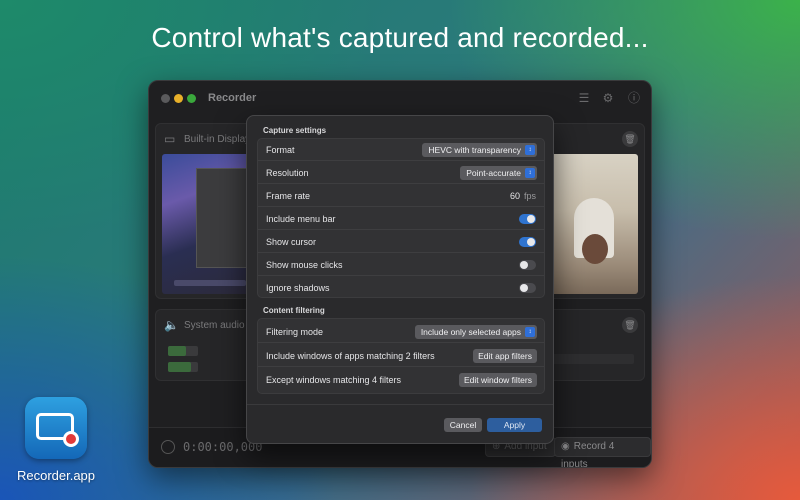 This screenshot has height=500, width=800. I want to click on window-title: Recorder, so click(232, 98).